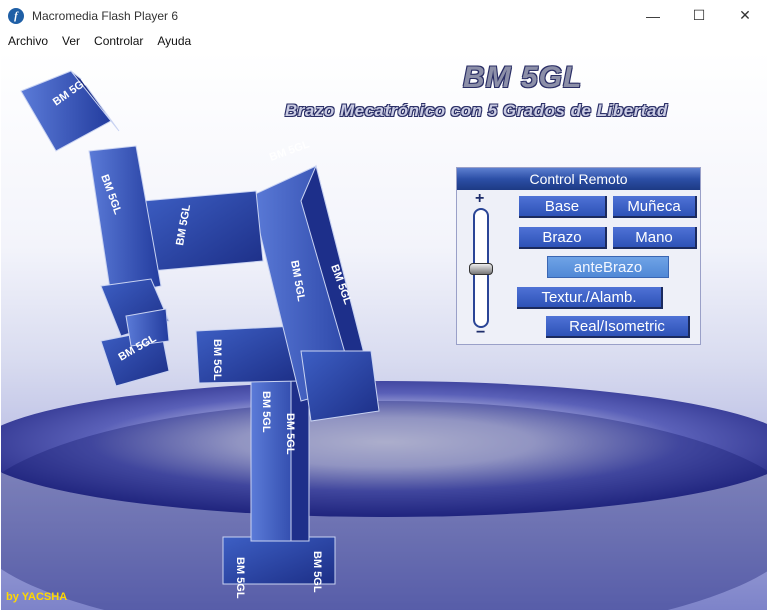  I want to click on close-button: ✕, so click(745, 15).